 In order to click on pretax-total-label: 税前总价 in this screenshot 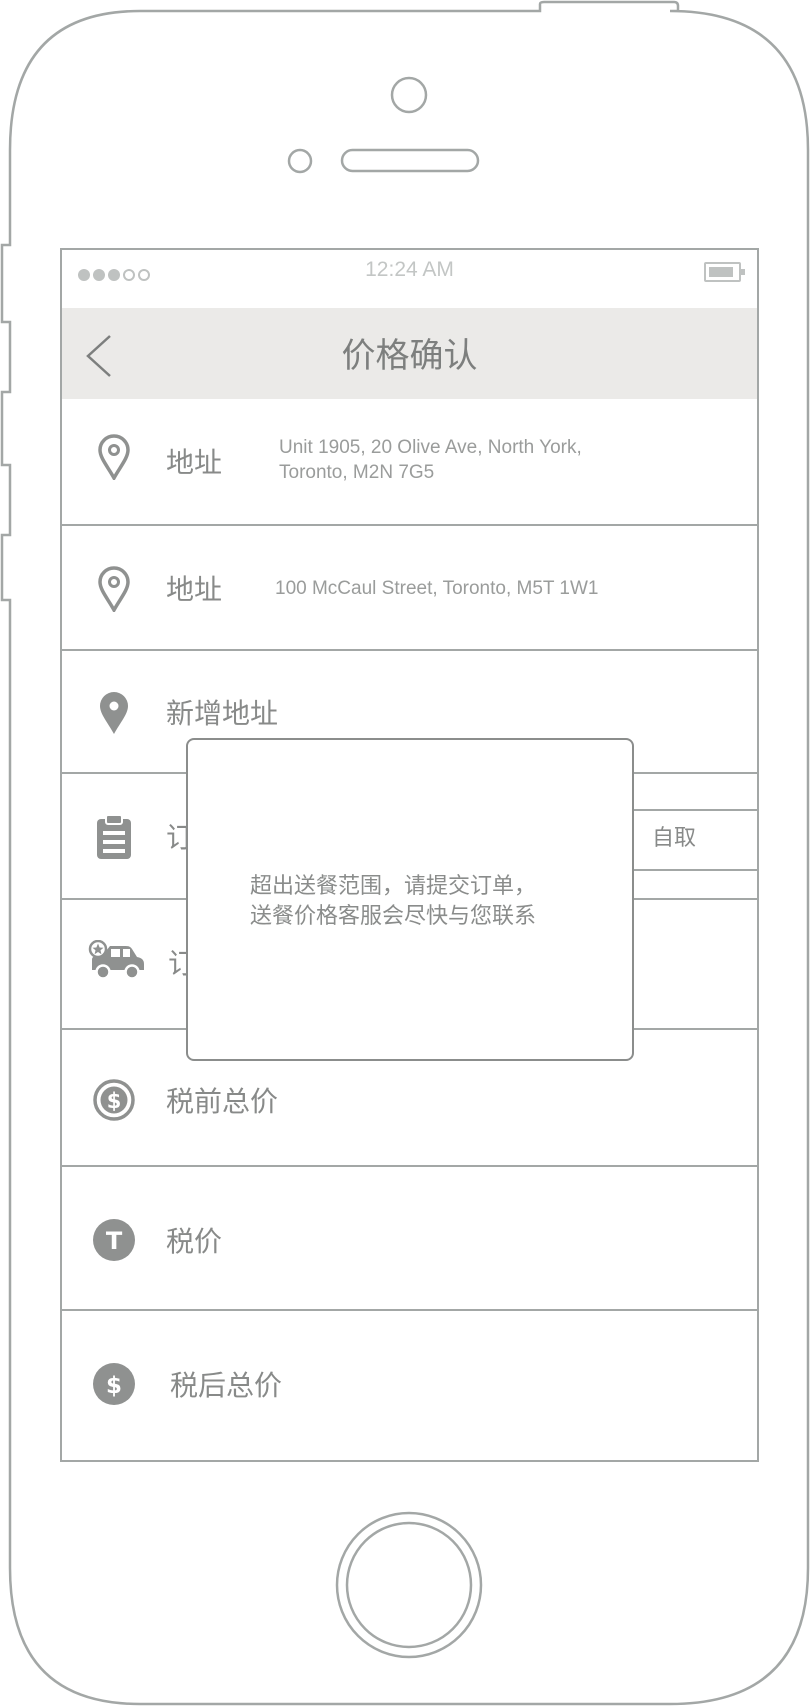, I will do `click(222, 1101)`.